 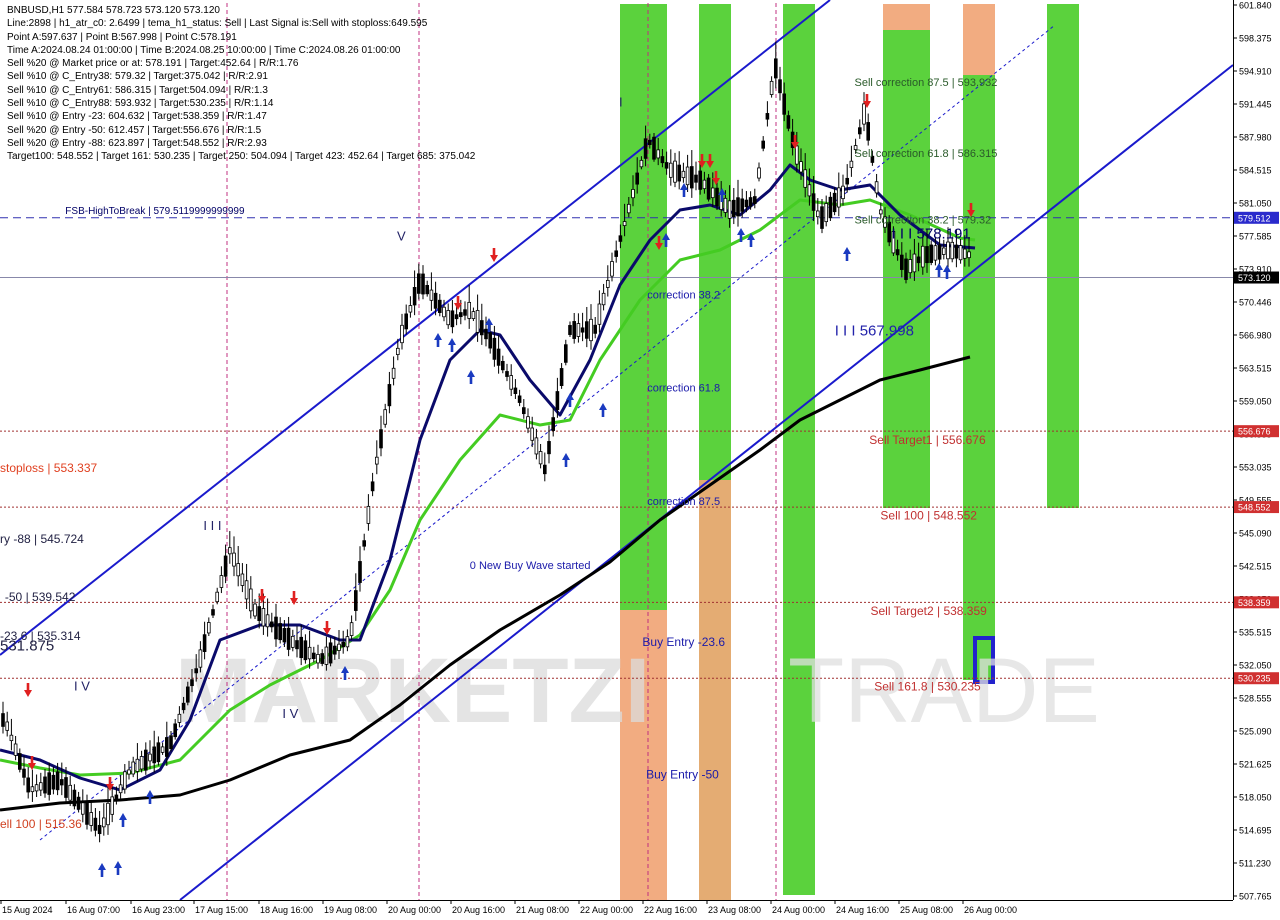 What do you see at coordinates (1255, 534) in the screenshot?
I see `y-tick-label: 545.090` at bounding box center [1255, 534].